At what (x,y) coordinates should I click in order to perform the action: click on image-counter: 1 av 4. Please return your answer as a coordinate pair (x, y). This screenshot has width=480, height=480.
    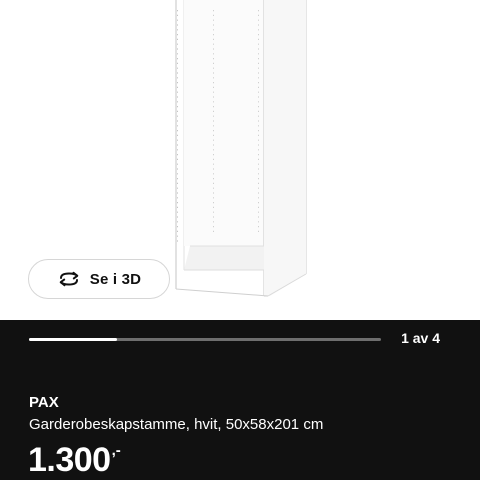
    Looking at the image, I should click on (420, 338).